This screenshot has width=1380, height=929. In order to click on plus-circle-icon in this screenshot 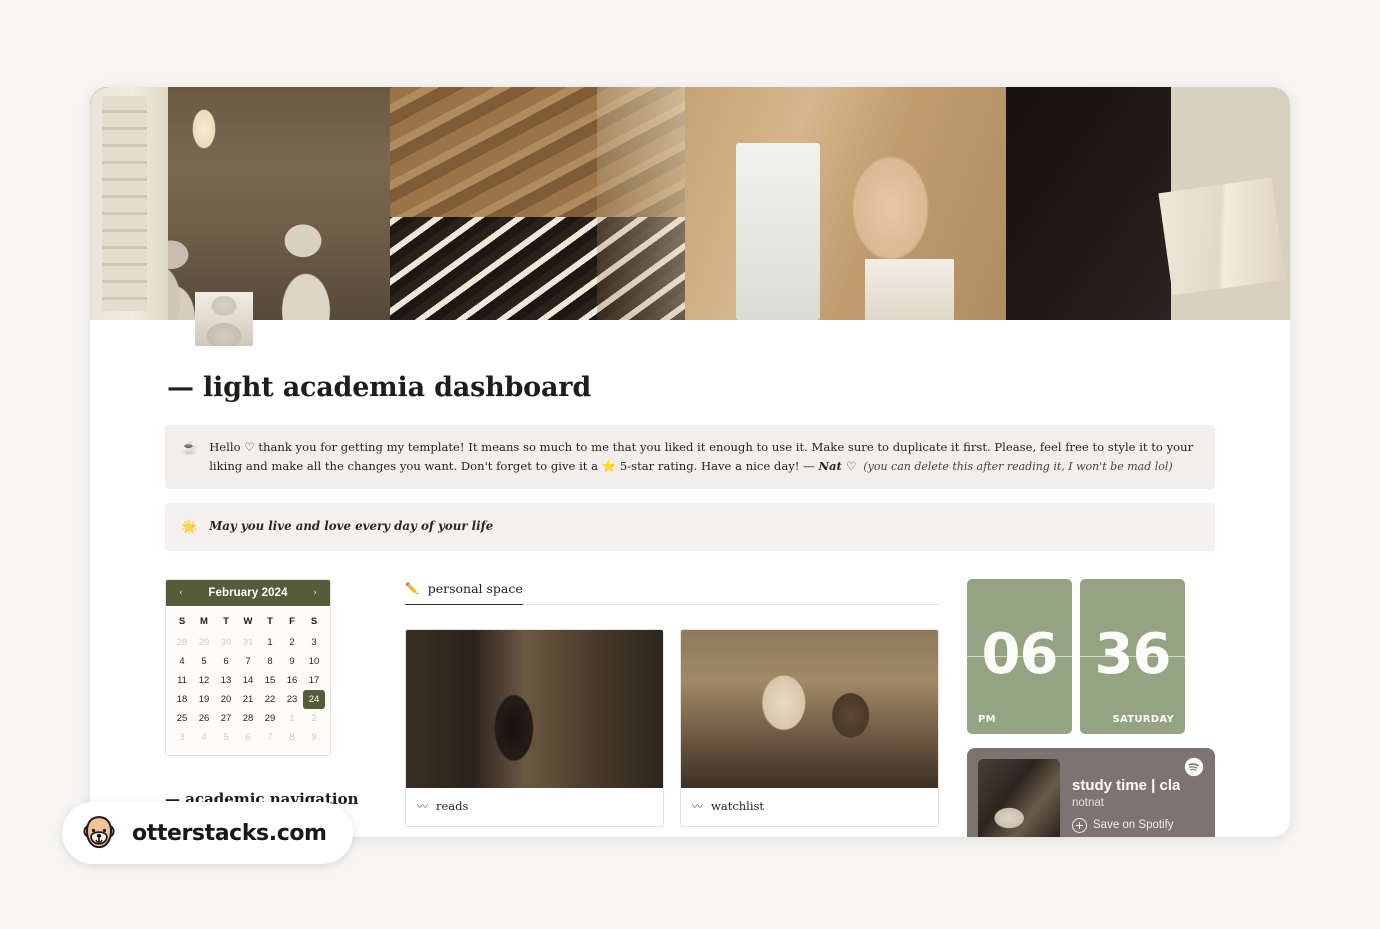, I will do `click(1079, 825)`.